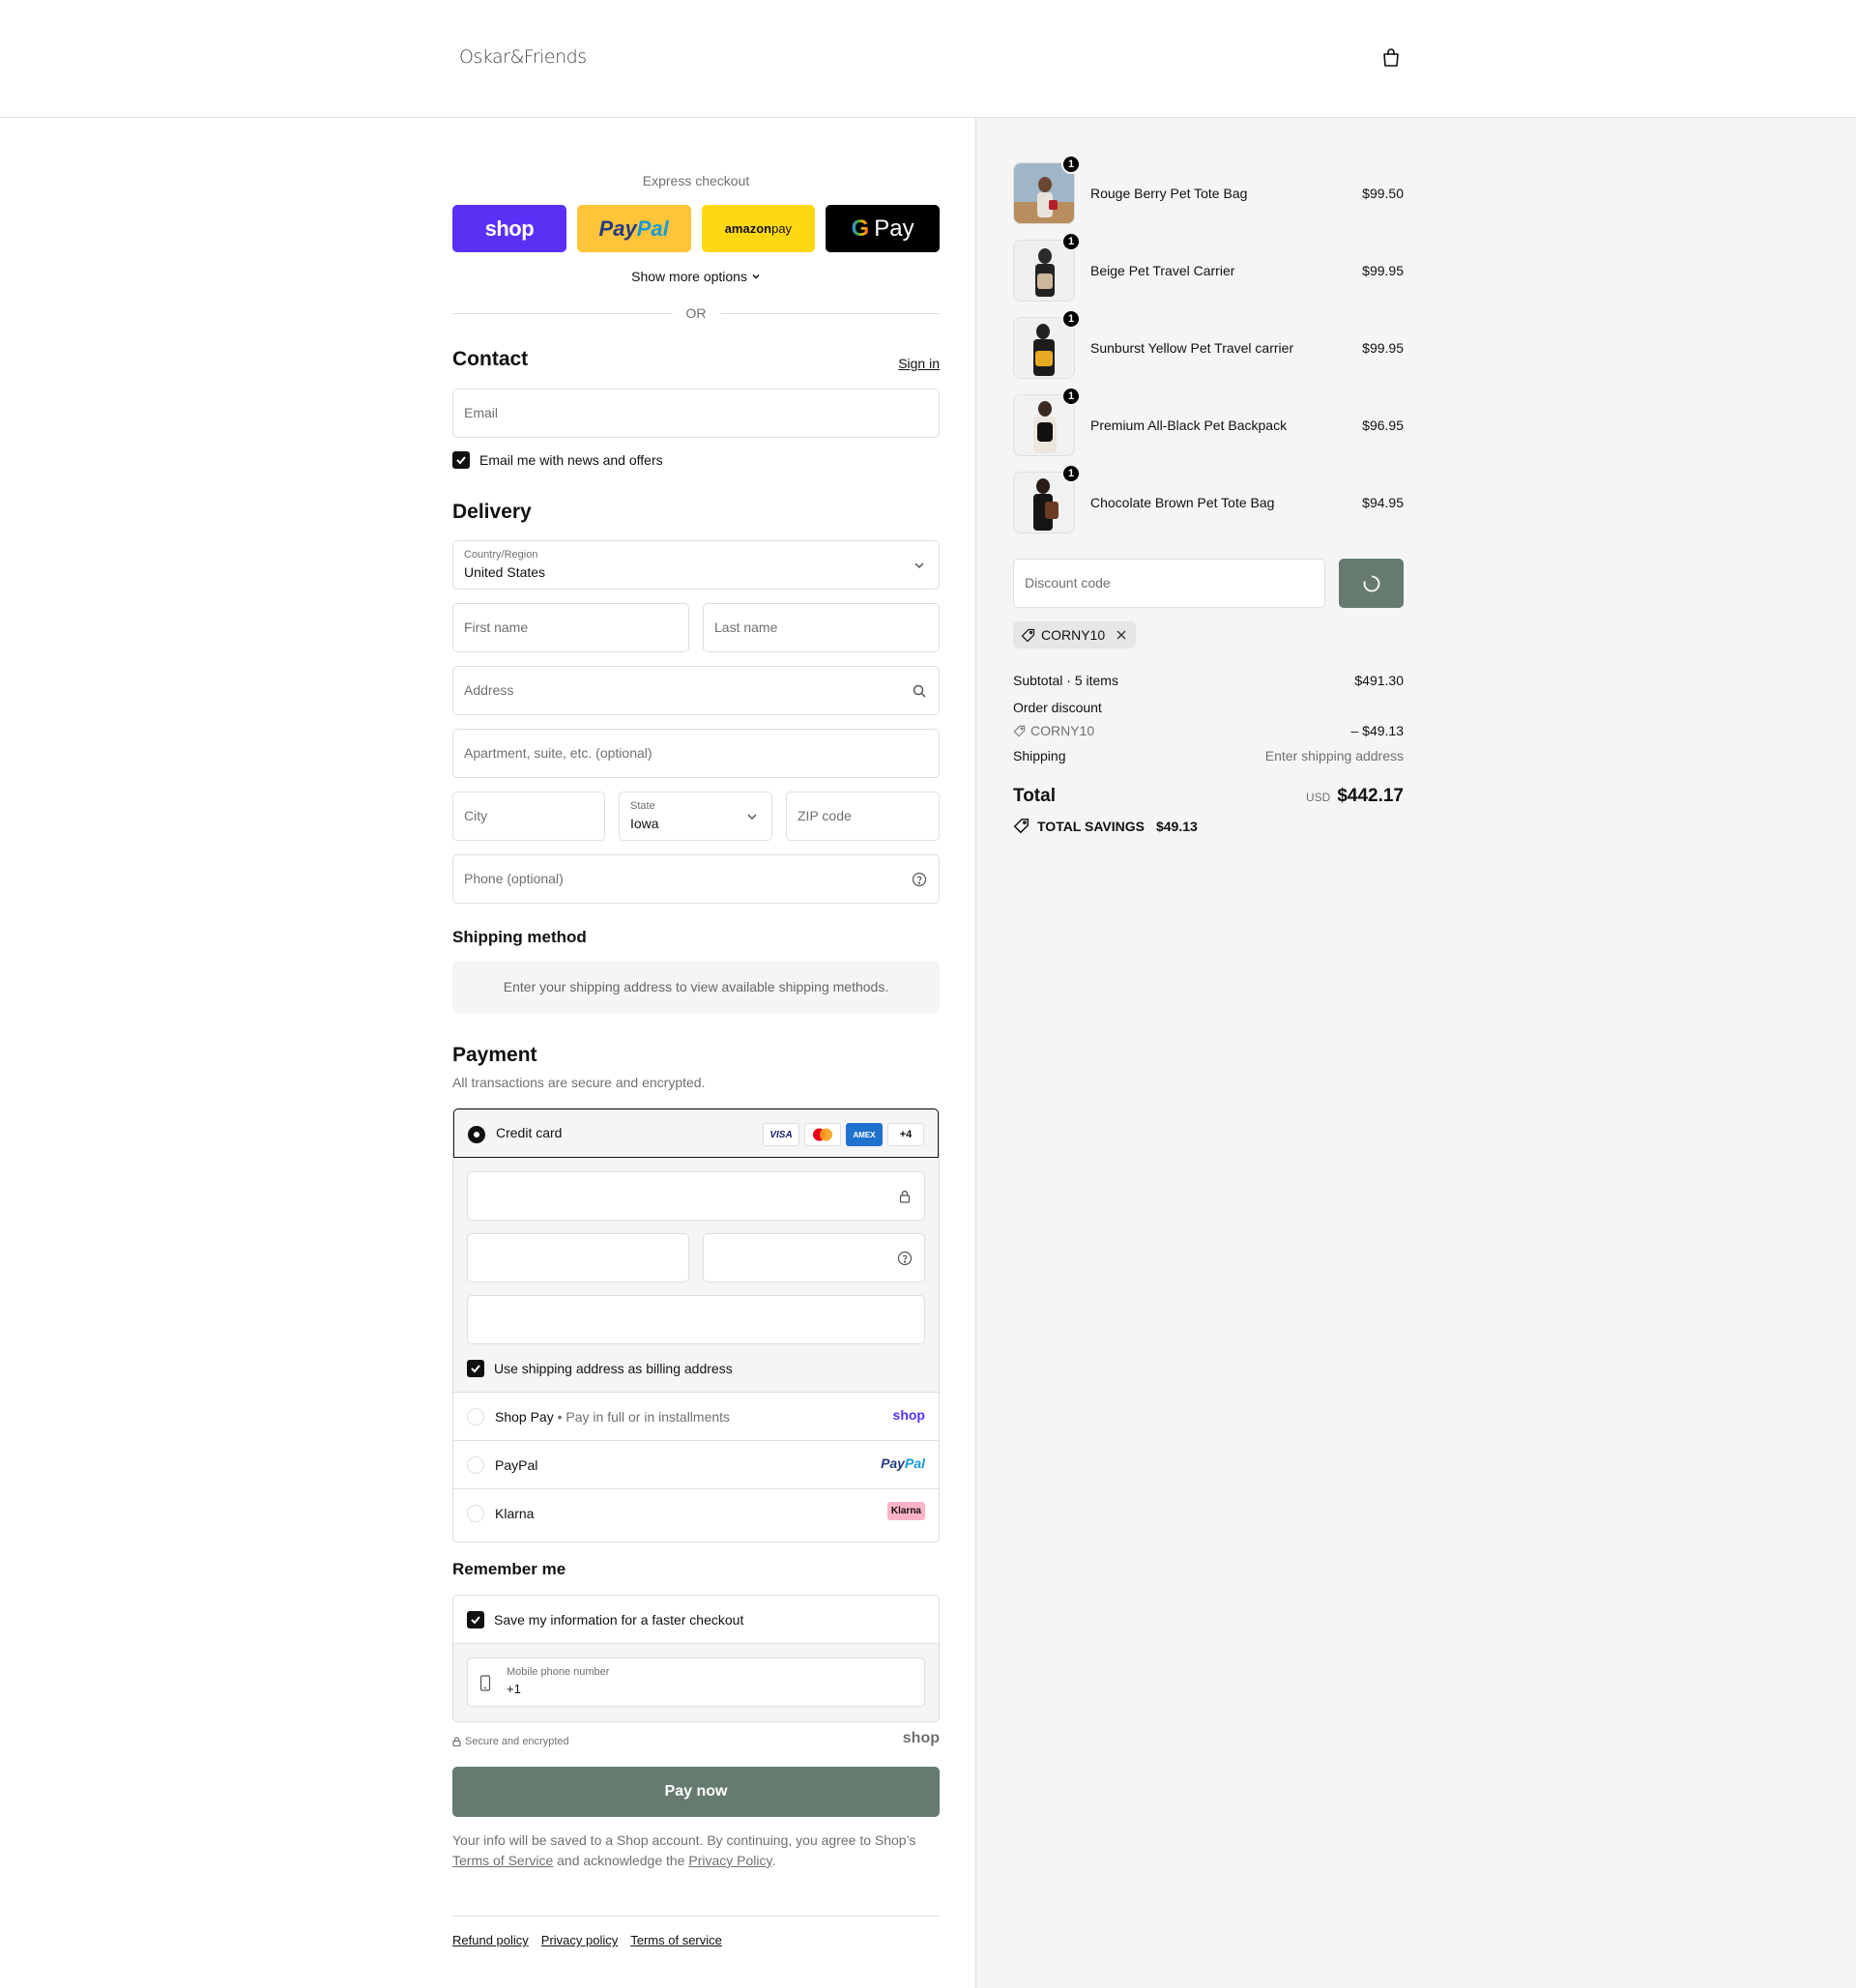 The width and height of the screenshot is (1856, 1988). What do you see at coordinates (1163, 270) in the screenshot?
I see `item-name: Beige Pet Travel Carrier` at bounding box center [1163, 270].